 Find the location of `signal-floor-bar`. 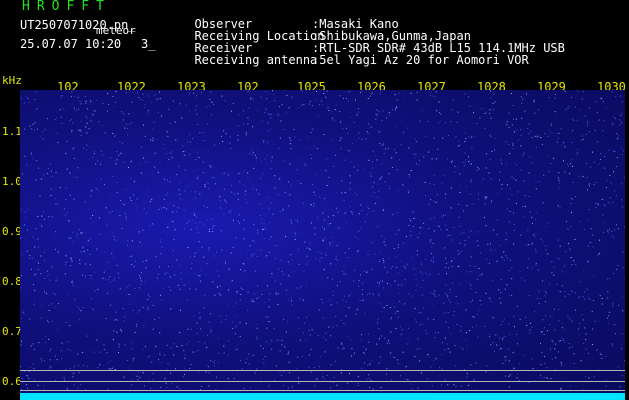

signal-floor-bar is located at coordinates (322, 396).